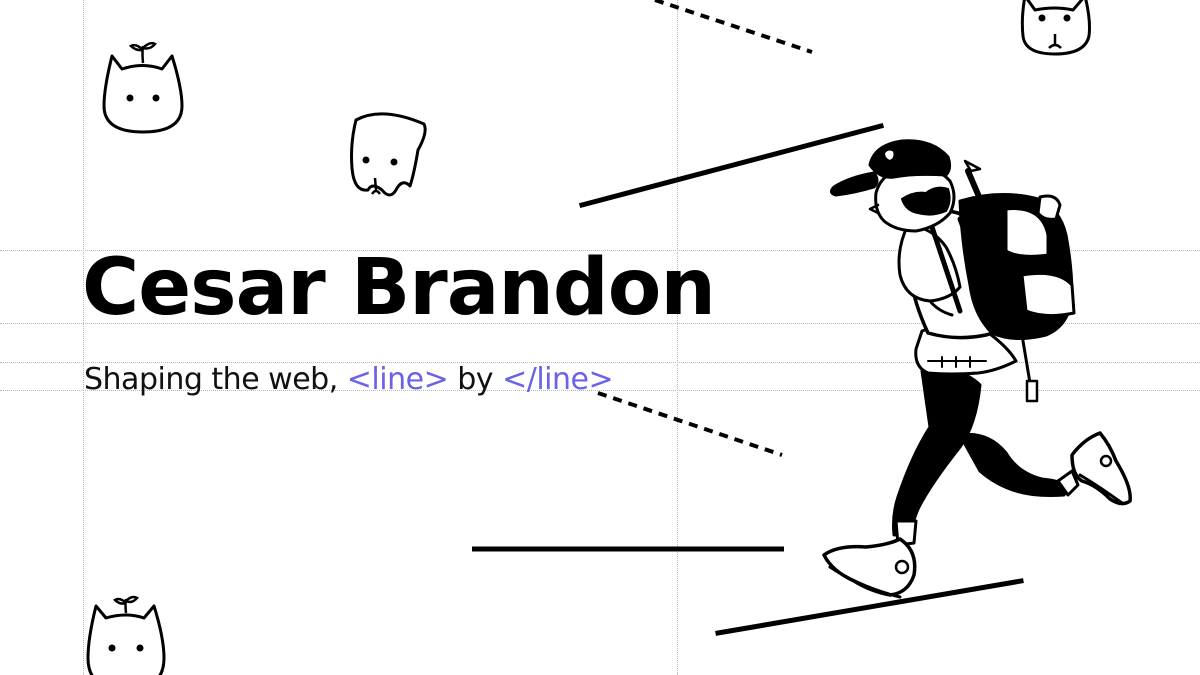 The width and height of the screenshot is (1200, 675). I want to click on tagline-close-tag: </line>, so click(558, 379).